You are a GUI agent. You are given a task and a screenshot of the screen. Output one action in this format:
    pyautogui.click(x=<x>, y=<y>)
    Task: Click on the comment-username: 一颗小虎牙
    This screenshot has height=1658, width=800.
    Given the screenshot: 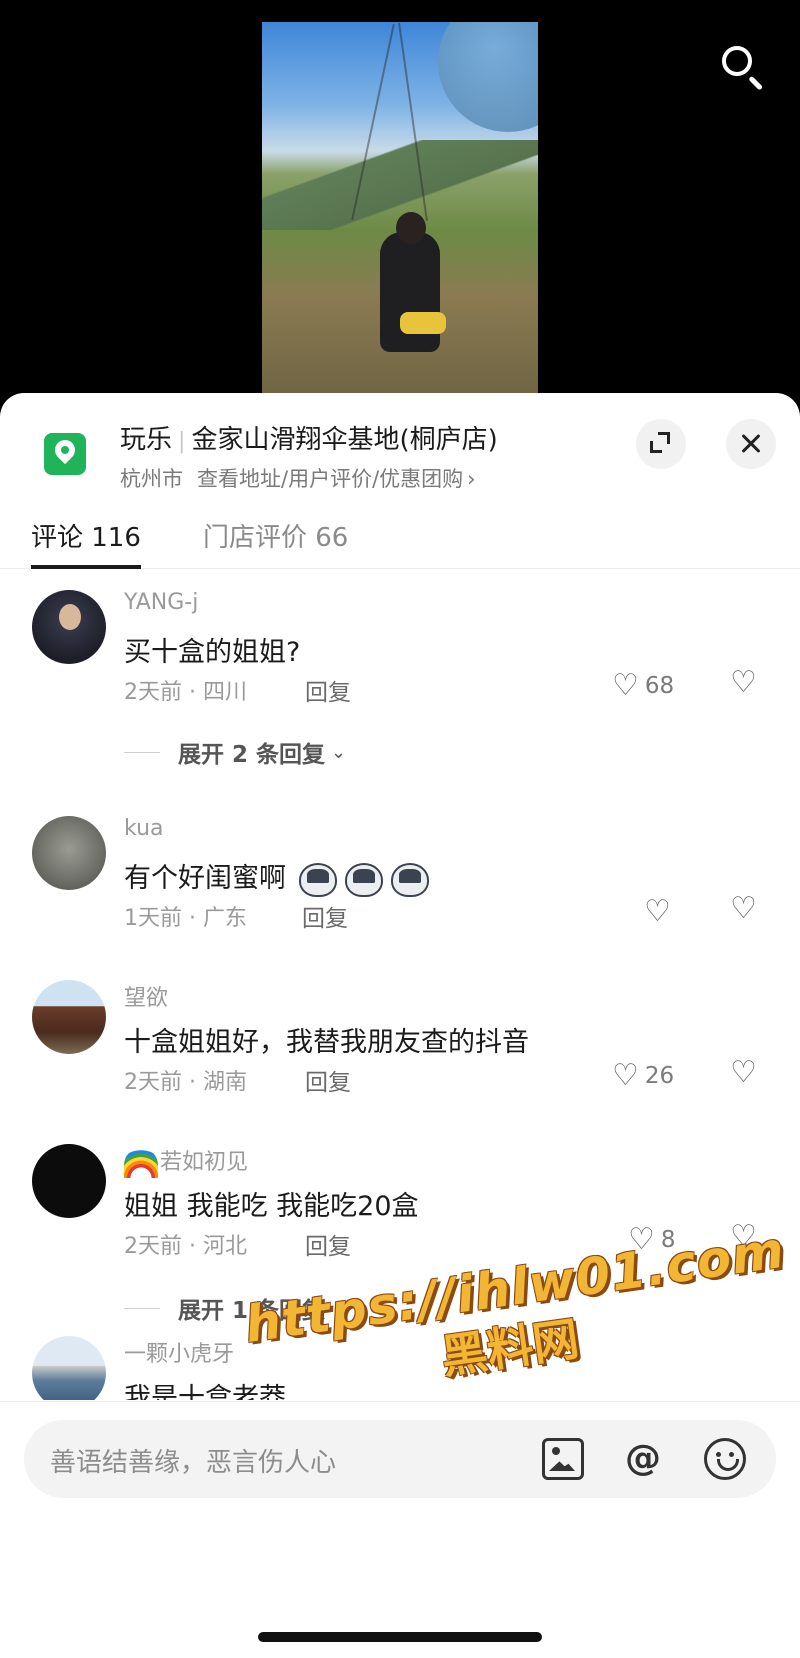 What is the action you would take?
    pyautogui.click(x=179, y=1352)
    